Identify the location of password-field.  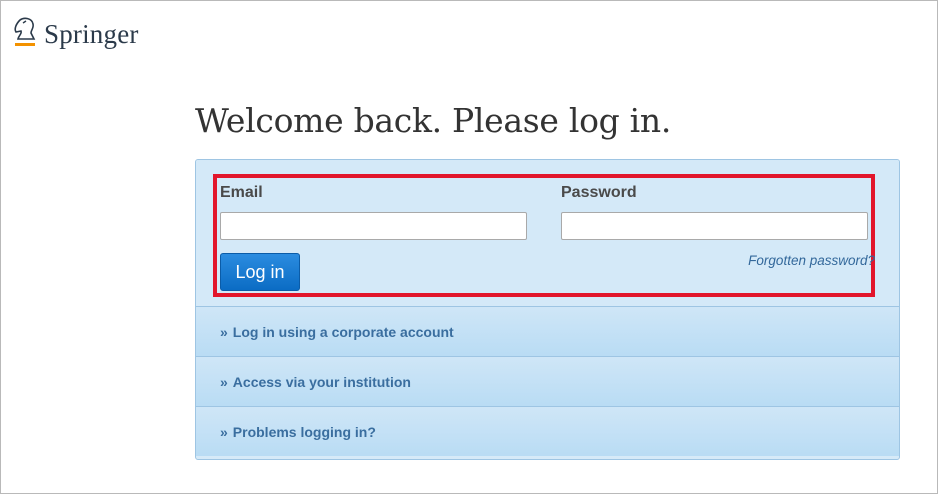
(714, 226).